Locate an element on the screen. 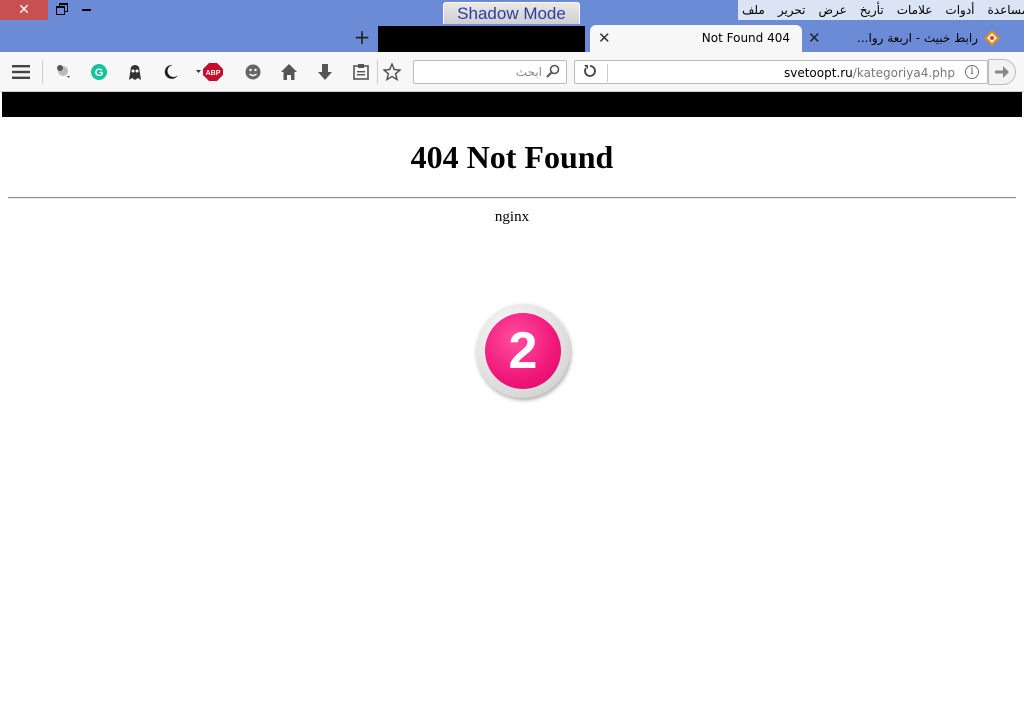 The height and width of the screenshot is (728, 1024). shadow-mode-button: Shadow Mode is located at coordinates (511, 13).